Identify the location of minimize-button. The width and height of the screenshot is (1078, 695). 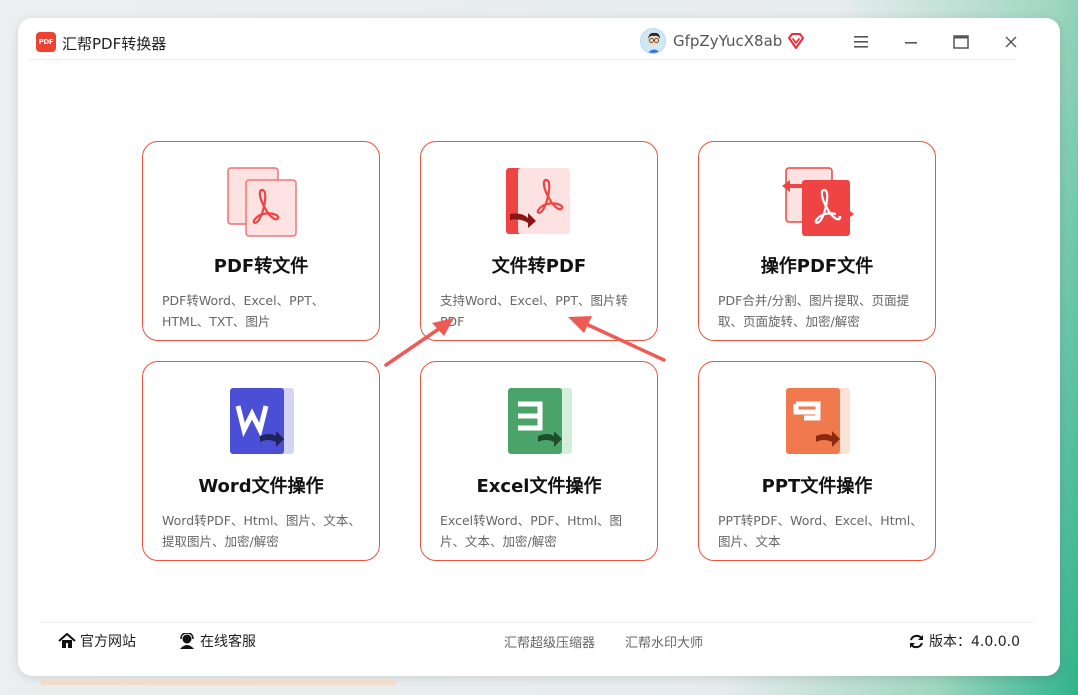
(911, 42).